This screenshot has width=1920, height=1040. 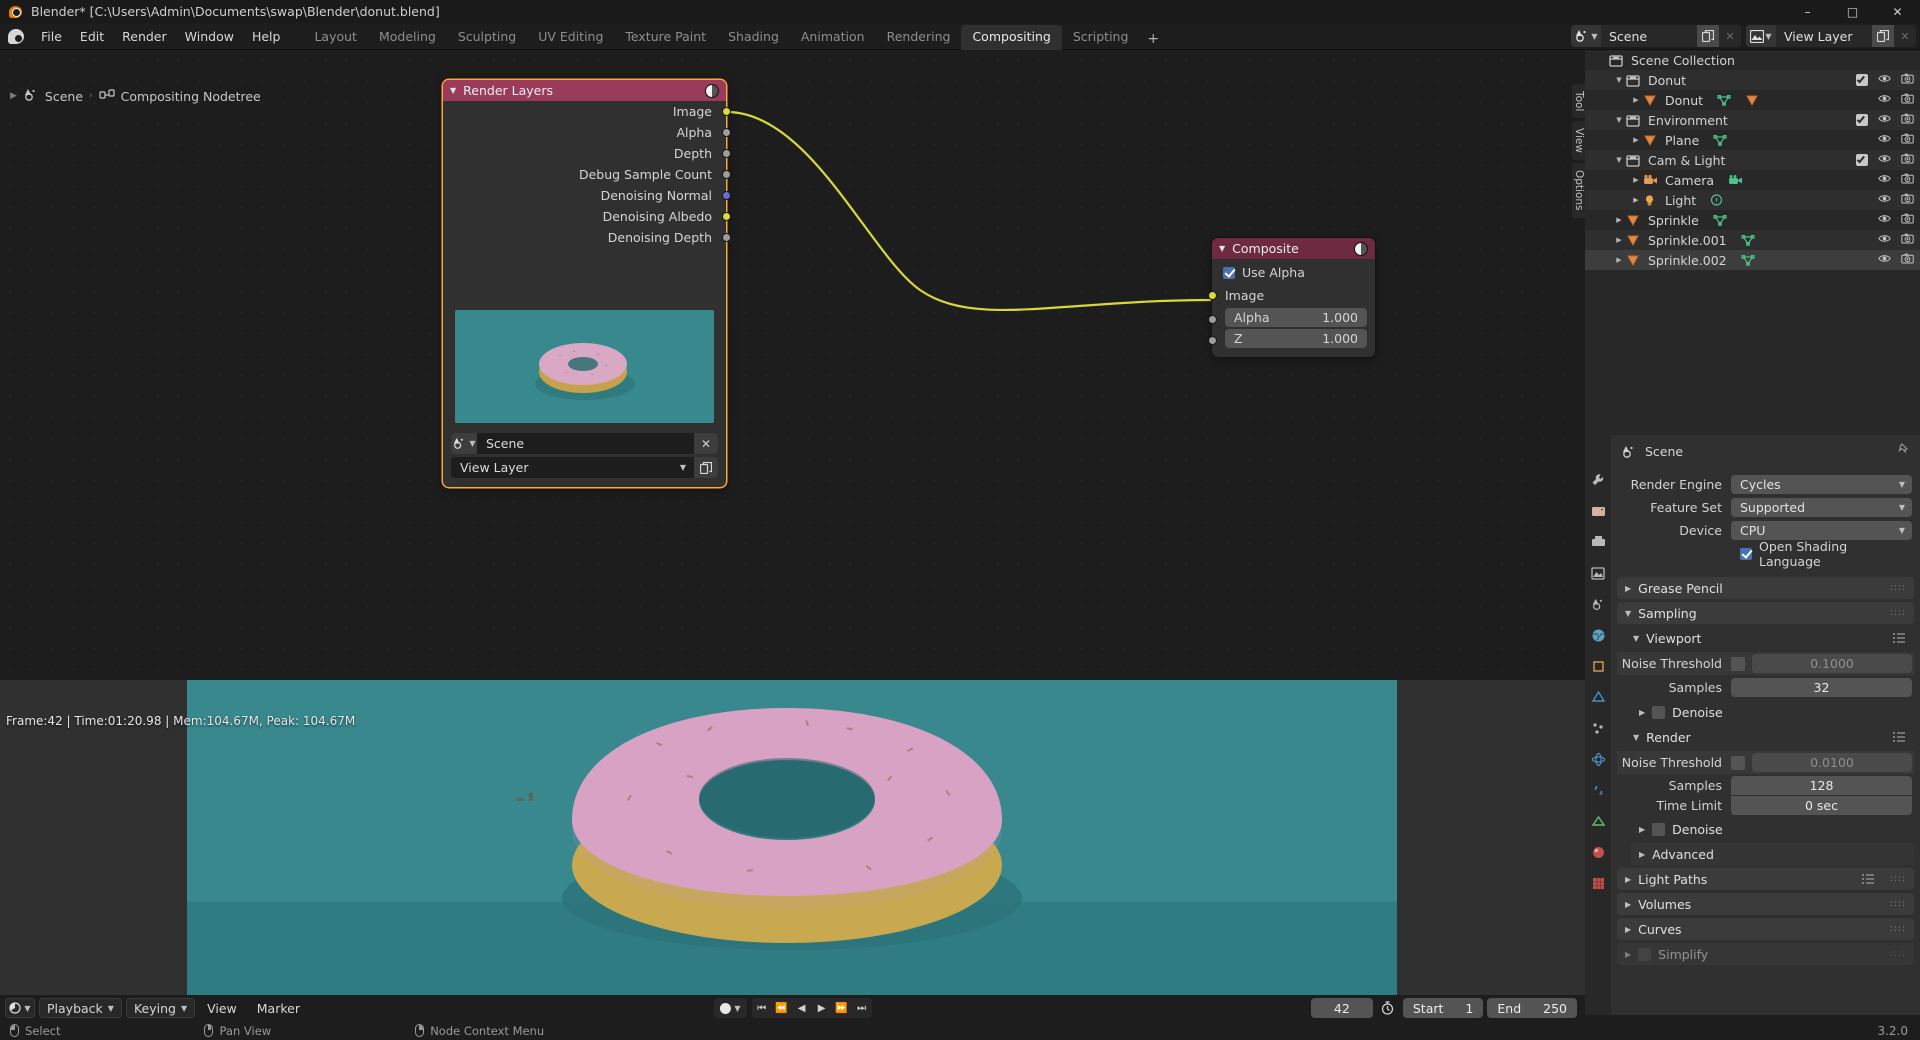 I want to click on jump-to-start-button: ⏮, so click(x=762, y=1008).